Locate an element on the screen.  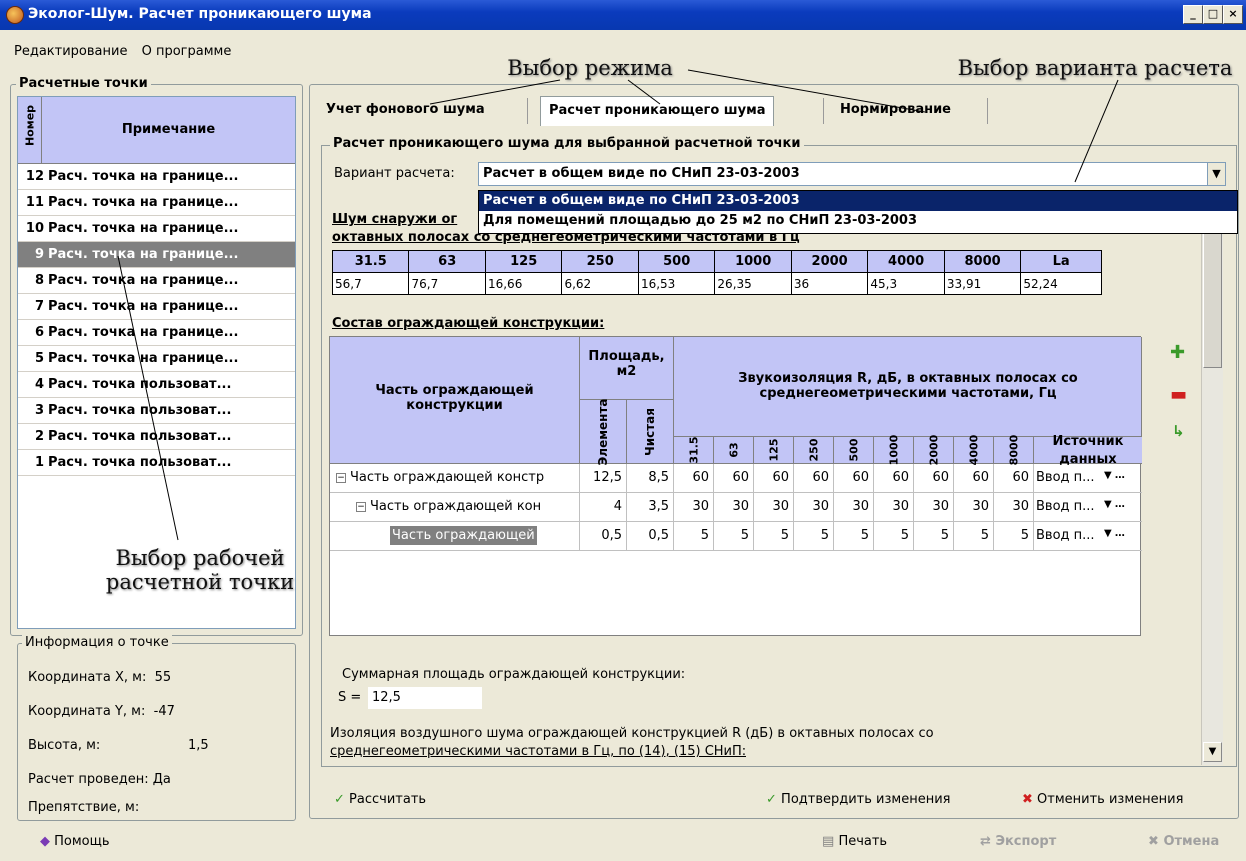
col-freq-header: 8000 is located at coordinates (1014, 450).